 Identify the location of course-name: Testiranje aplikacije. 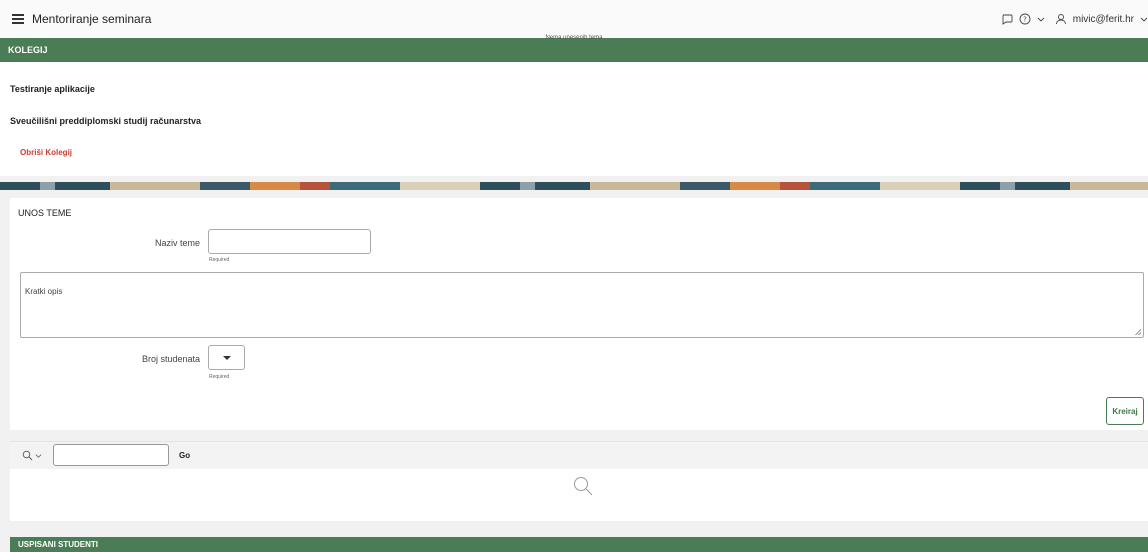
(52, 89).